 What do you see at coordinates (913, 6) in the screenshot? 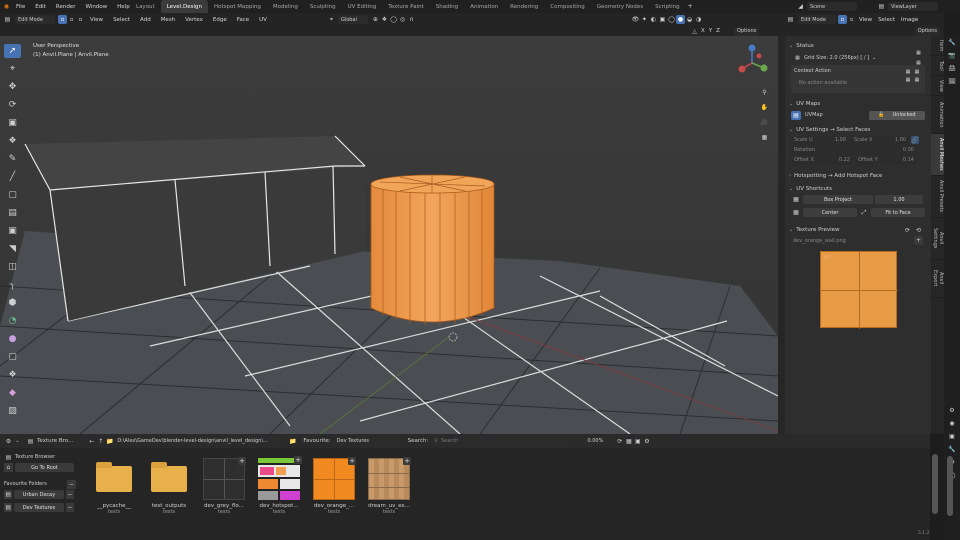
I see `view-layer-field: ViewLayer` at bounding box center [913, 6].